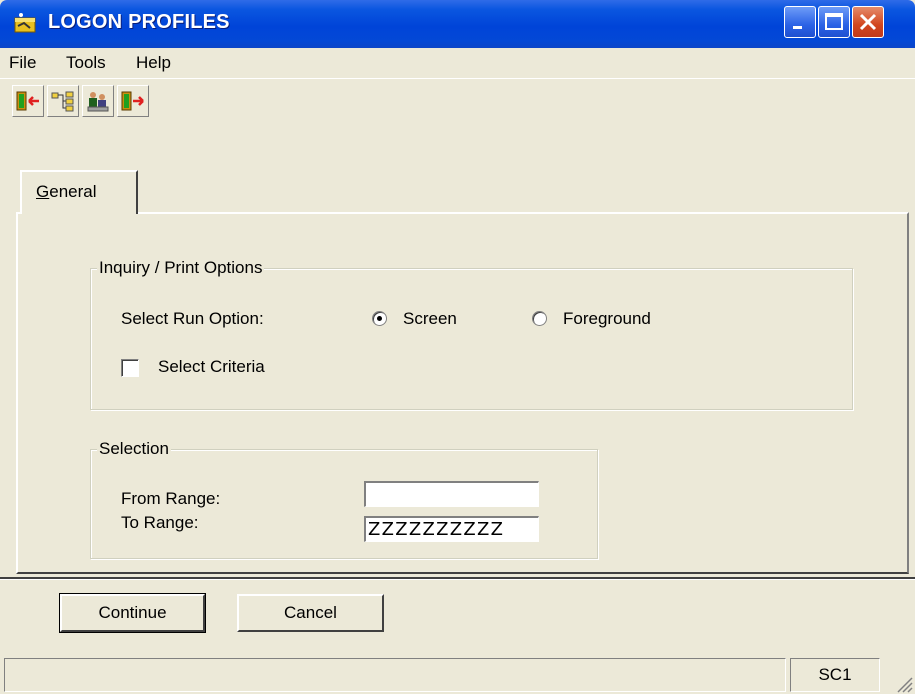 This screenshot has height=694, width=915. I want to click on minimize-icon, so click(797, 27).